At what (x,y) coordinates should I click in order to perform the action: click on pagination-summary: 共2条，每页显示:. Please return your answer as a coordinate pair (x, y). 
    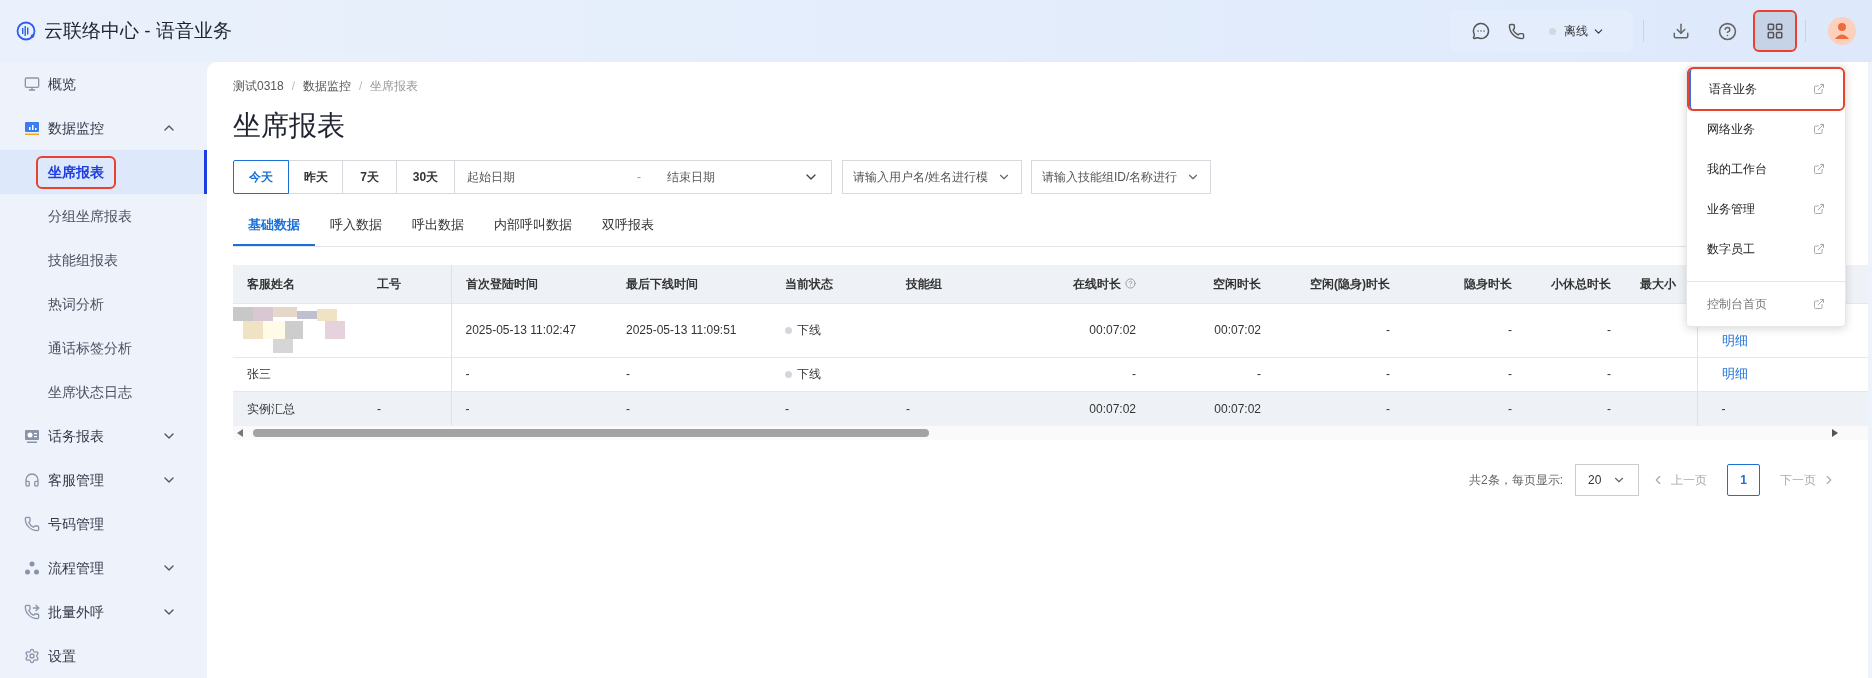
    Looking at the image, I should click on (1516, 480).